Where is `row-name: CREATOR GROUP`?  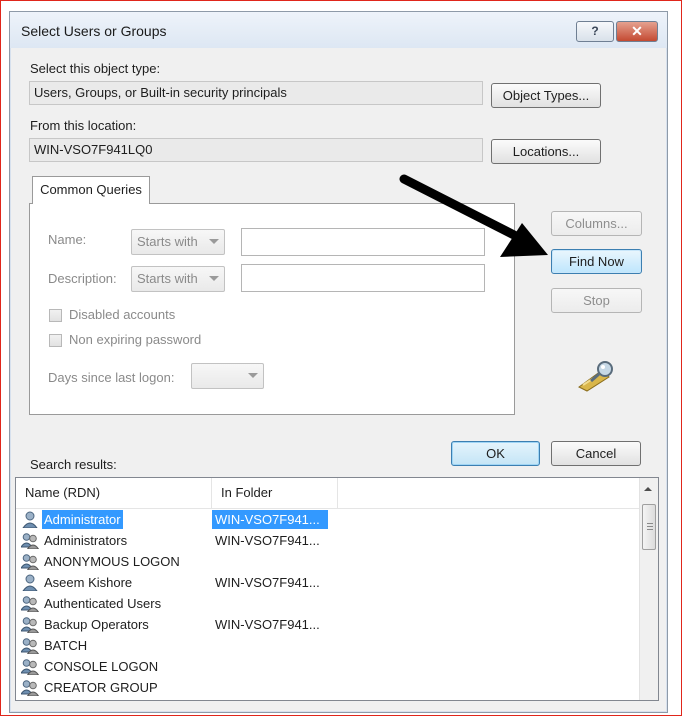
row-name: CREATOR GROUP is located at coordinates (101, 687).